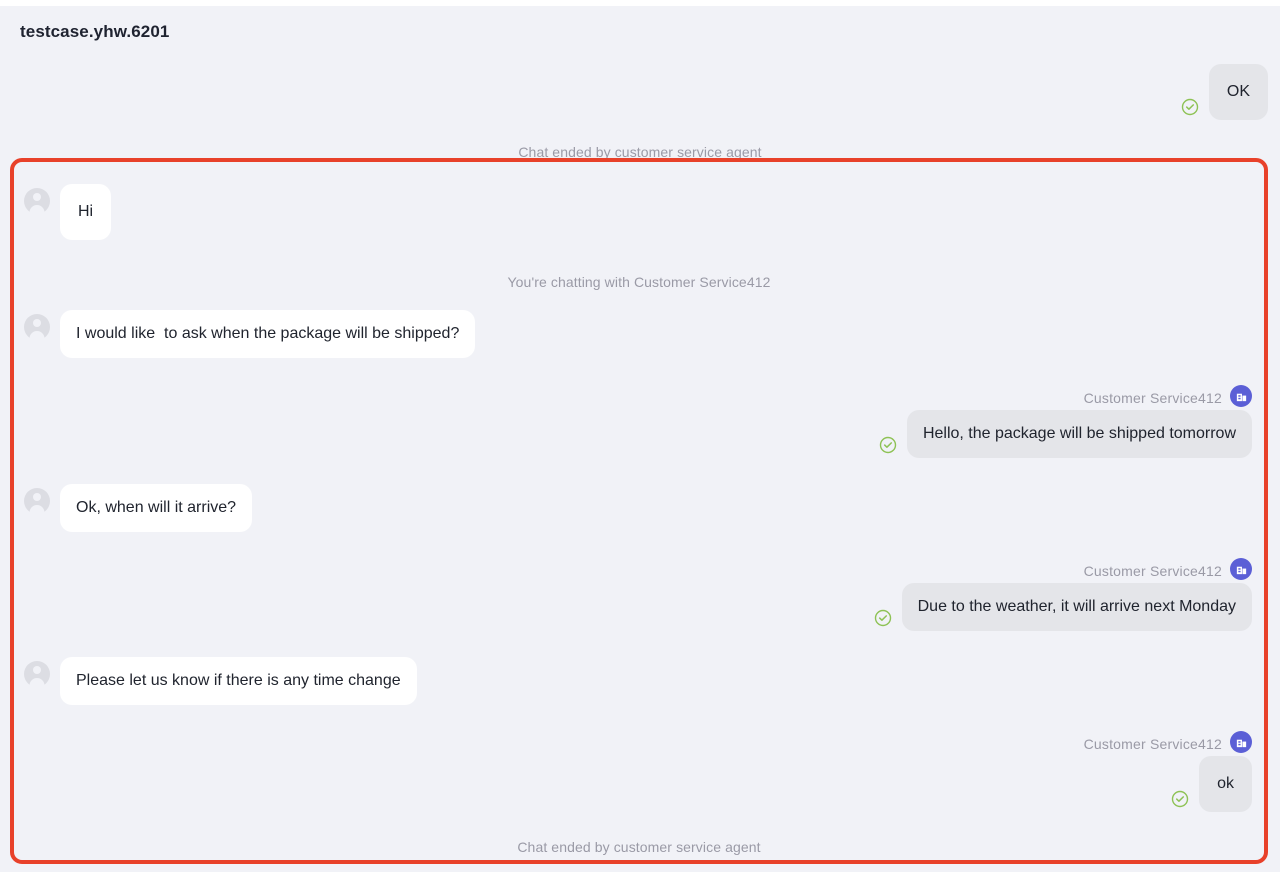 This screenshot has height=884, width=1280. I want to click on message-row: Hi, so click(68, 212).